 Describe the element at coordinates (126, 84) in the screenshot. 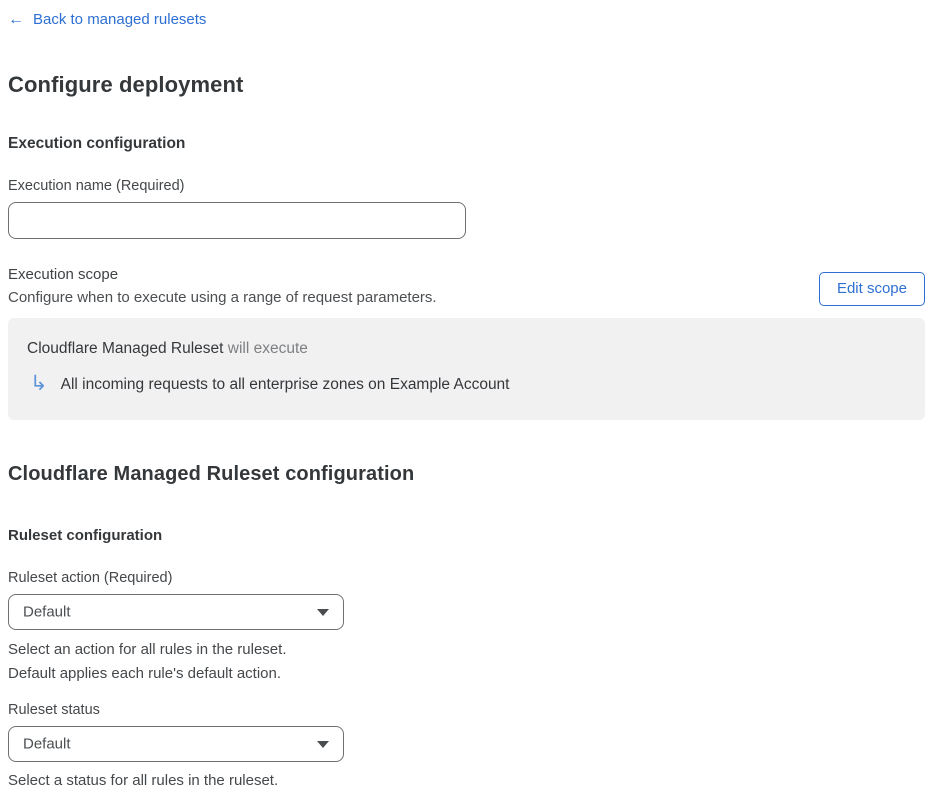

I see `page-title: Configure deployment` at that location.